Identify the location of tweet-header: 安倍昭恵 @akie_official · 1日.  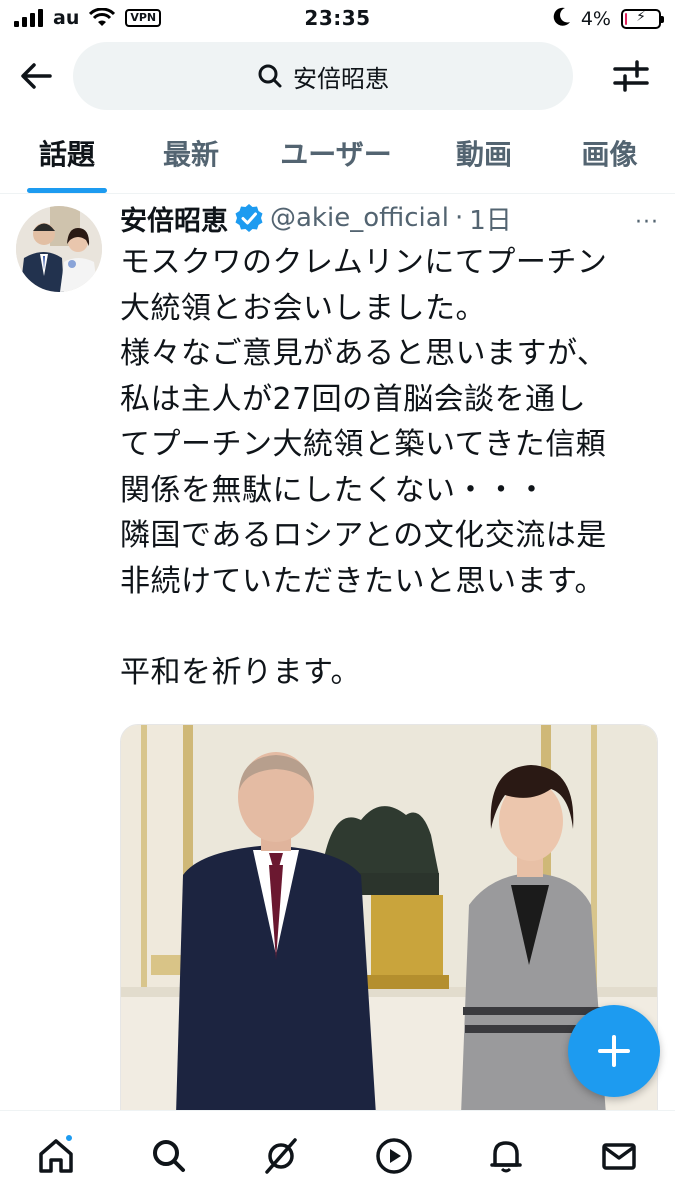
(316, 218).